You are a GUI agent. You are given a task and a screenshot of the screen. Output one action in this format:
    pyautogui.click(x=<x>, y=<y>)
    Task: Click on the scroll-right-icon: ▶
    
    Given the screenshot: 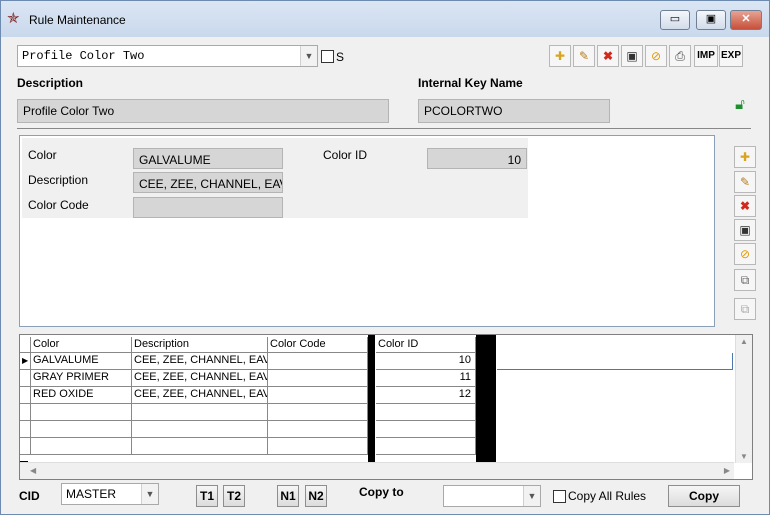 What is the action you would take?
    pyautogui.click(x=727, y=470)
    